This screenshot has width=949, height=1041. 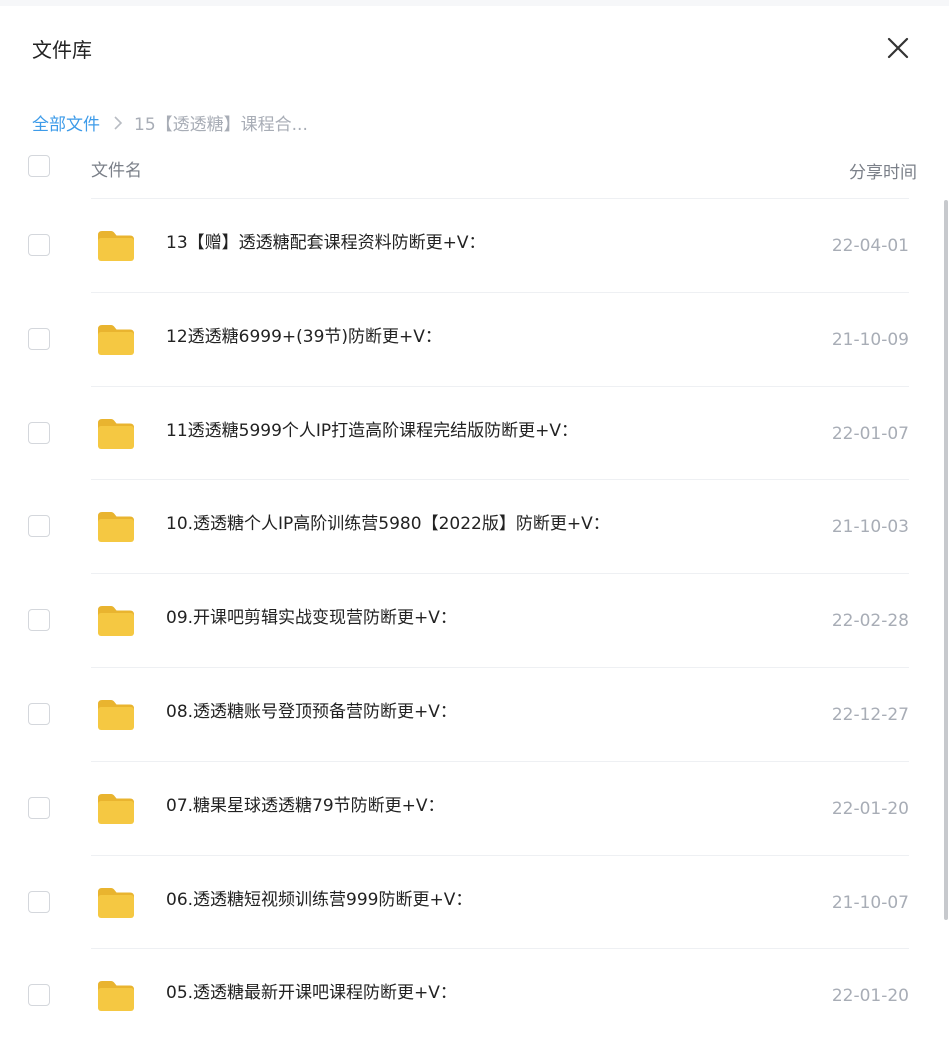 I want to click on file-row: 08.透透糖账号登顶预备营防断更+V： 22-12-27, so click(x=474, y=713).